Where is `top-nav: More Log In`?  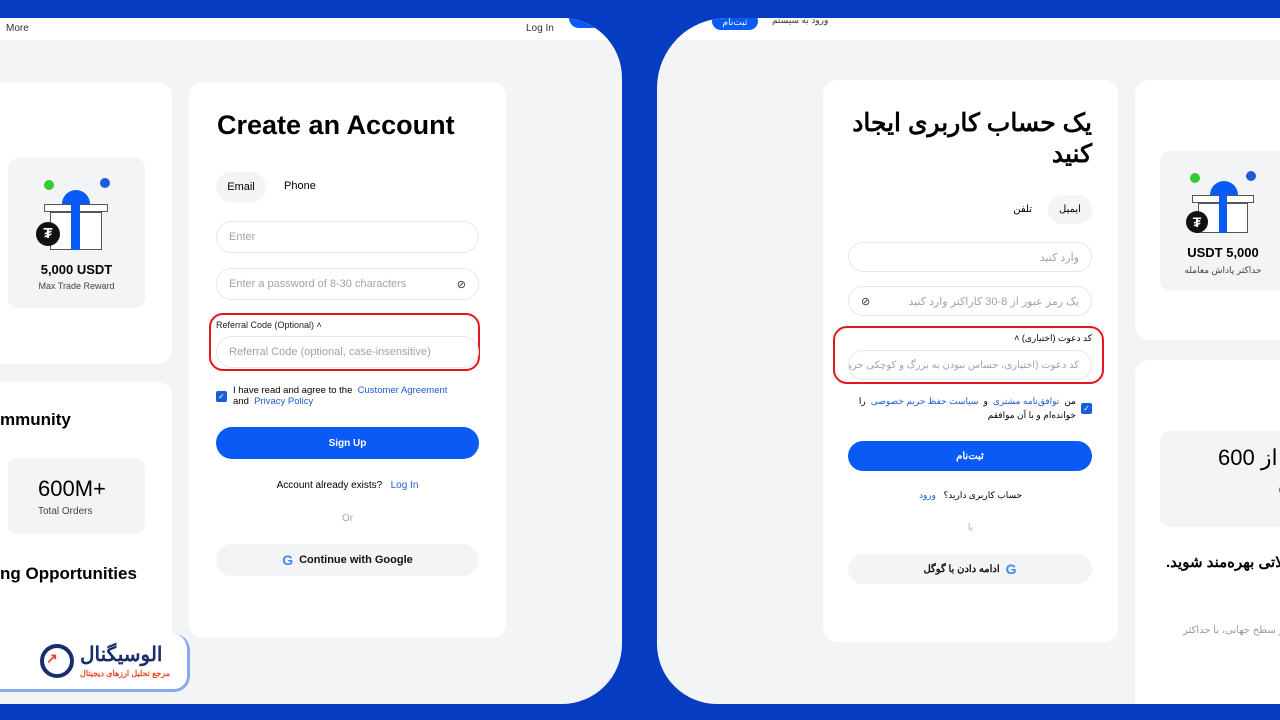
top-nav: More Log In is located at coordinates (311, 29).